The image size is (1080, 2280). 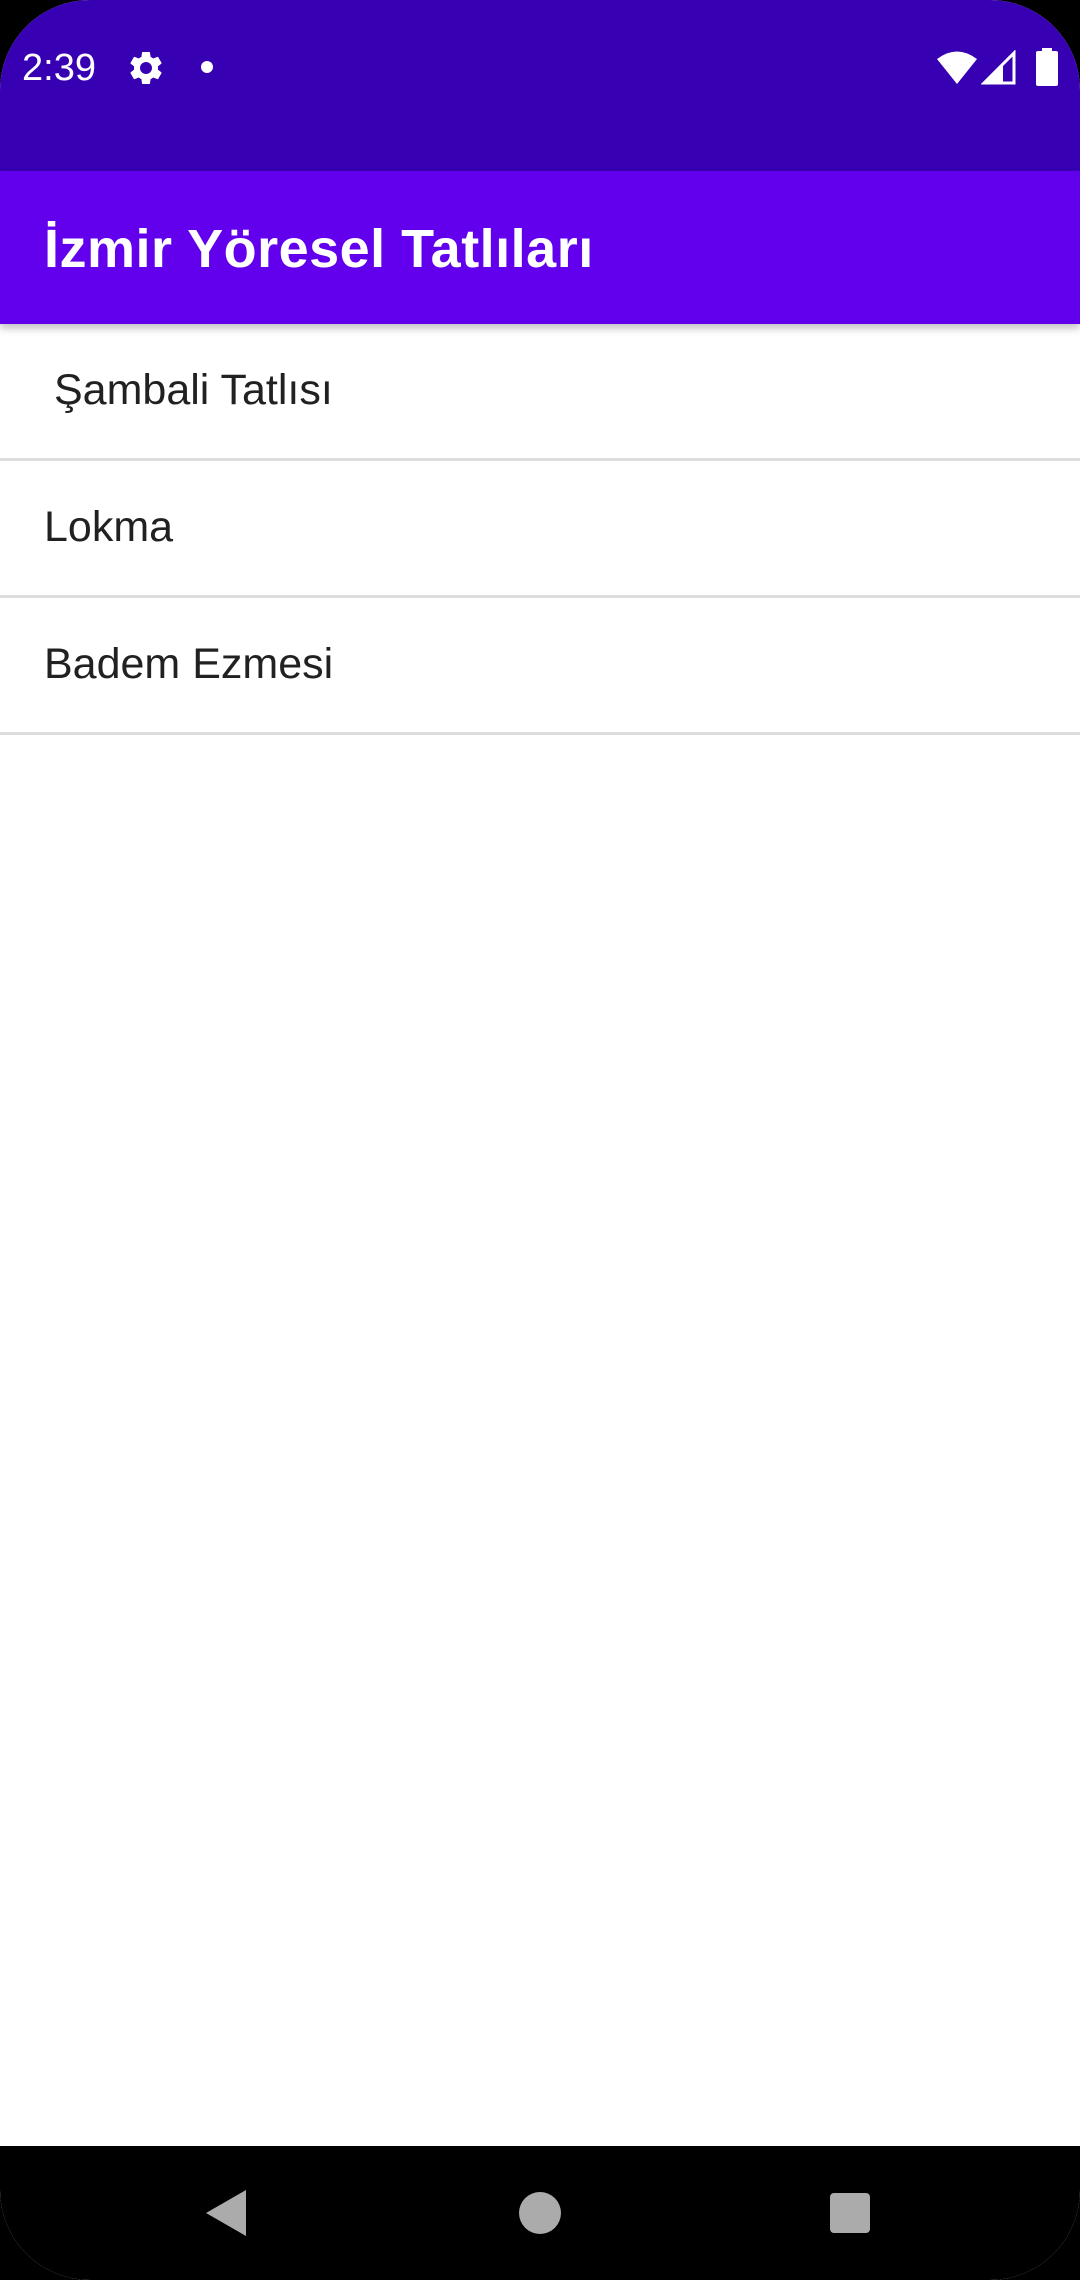 What do you see at coordinates (226, 2213) in the screenshot?
I see `back-icon` at bounding box center [226, 2213].